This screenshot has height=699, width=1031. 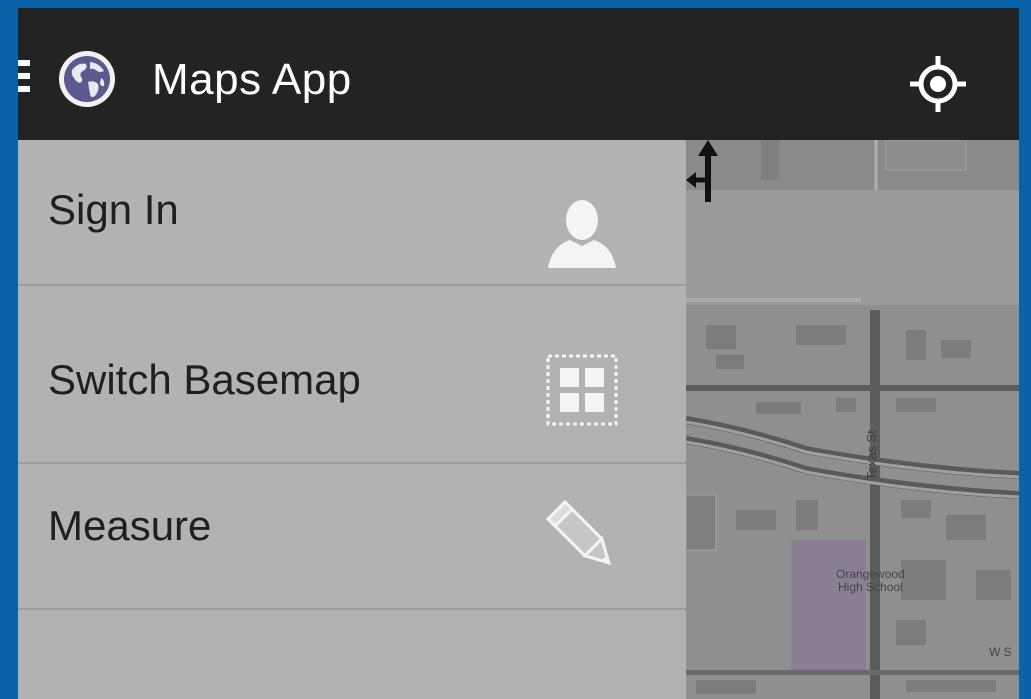 I want to click on menu-toggle-icon, so click(x=24, y=79).